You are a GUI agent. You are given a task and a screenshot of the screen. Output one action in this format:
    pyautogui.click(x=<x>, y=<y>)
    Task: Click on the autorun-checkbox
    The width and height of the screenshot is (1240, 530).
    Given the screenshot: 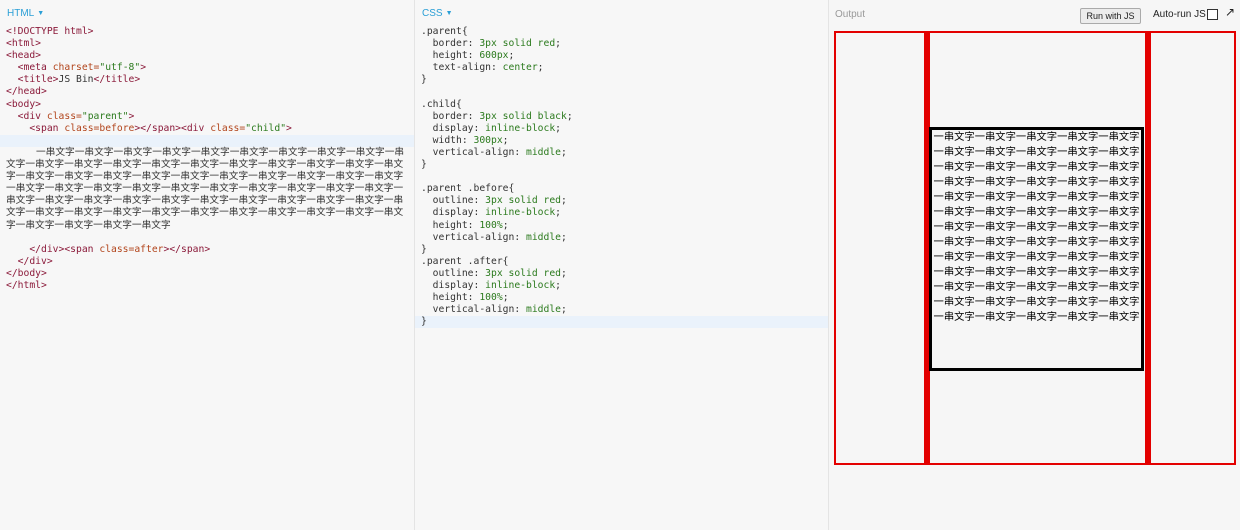 What is the action you would take?
    pyautogui.click(x=1212, y=14)
    